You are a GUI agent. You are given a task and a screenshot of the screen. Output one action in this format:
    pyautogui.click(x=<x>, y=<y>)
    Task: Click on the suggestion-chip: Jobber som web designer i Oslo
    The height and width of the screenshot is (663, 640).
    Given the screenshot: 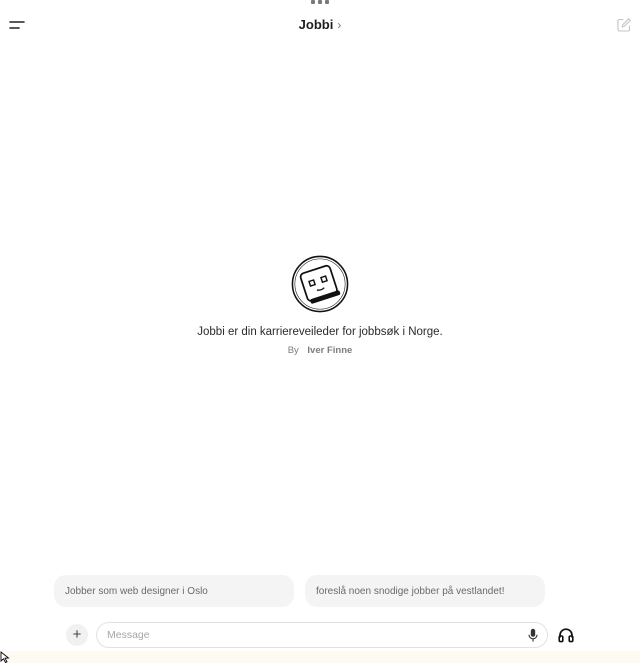 What is the action you would take?
    pyautogui.click(x=174, y=591)
    